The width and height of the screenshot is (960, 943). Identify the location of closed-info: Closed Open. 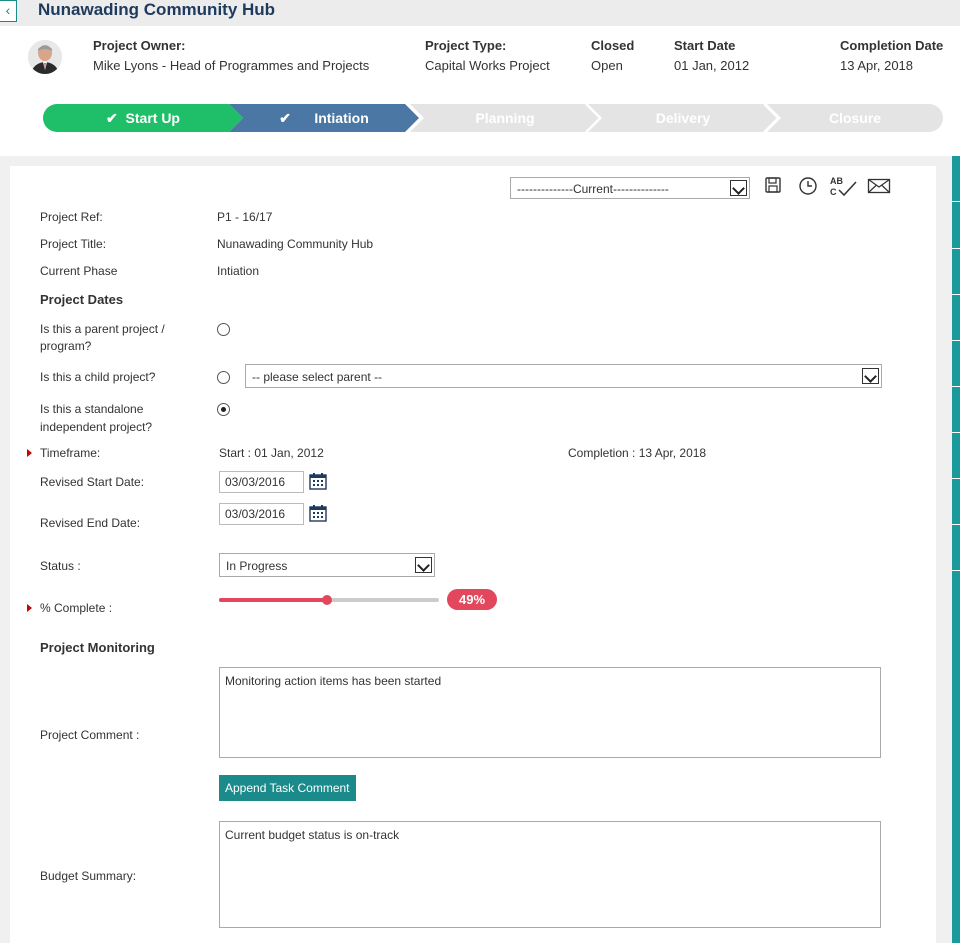
(612, 55).